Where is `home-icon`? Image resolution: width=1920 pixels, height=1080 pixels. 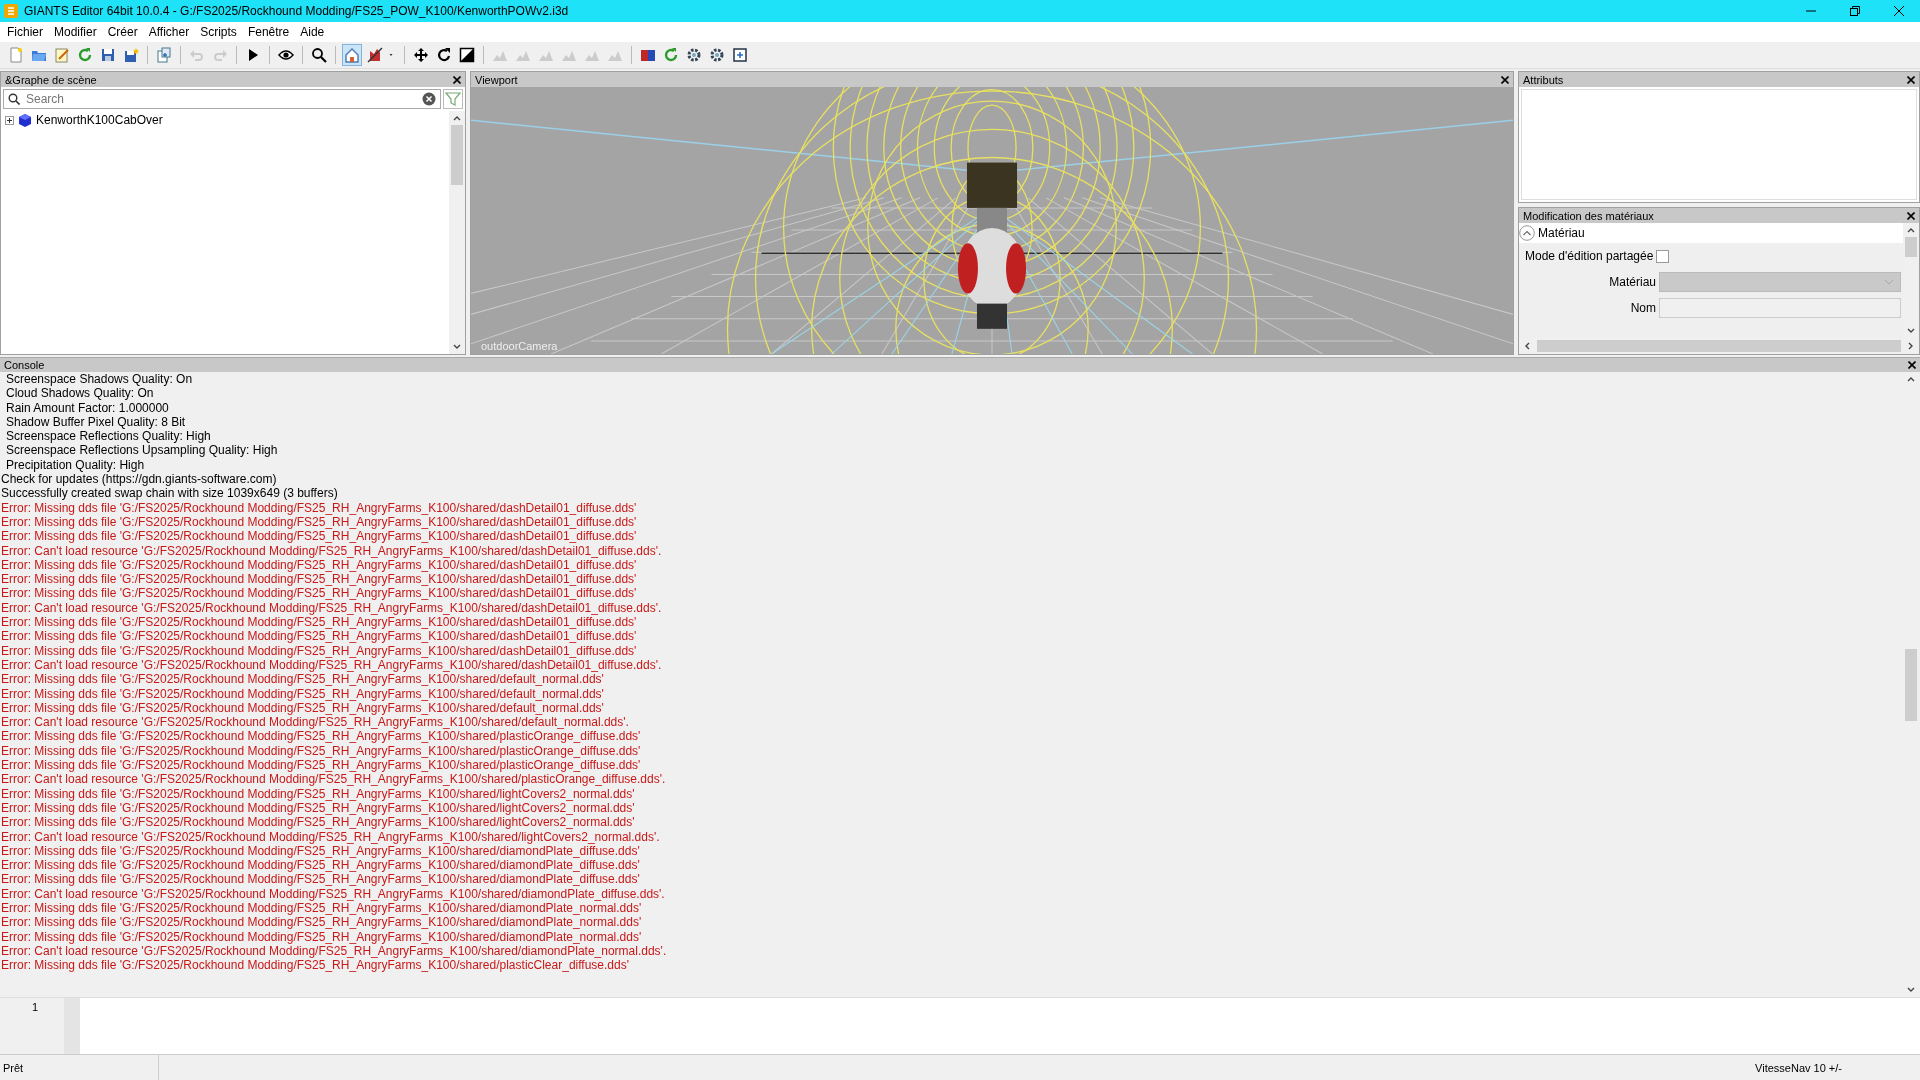 home-icon is located at coordinates (352, 55).